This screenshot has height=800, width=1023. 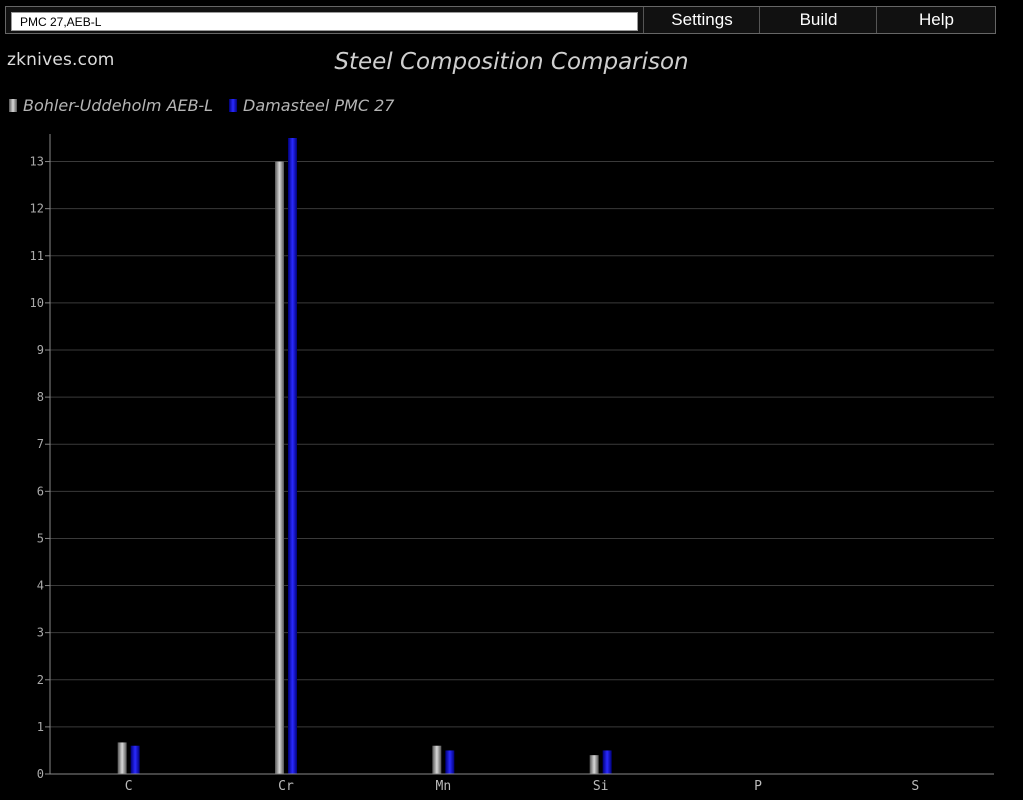 I want to click on y-tick-label: 0, so click(x=40, y=774).